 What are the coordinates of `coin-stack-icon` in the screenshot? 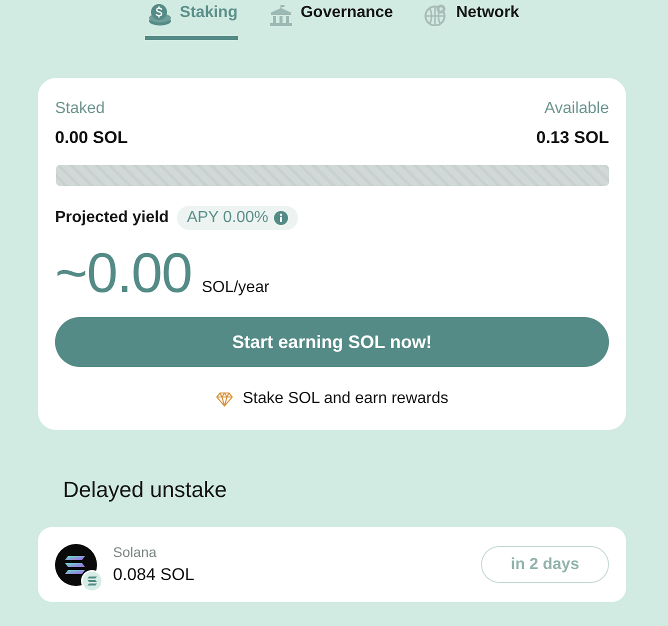 It's located at (160, 15).